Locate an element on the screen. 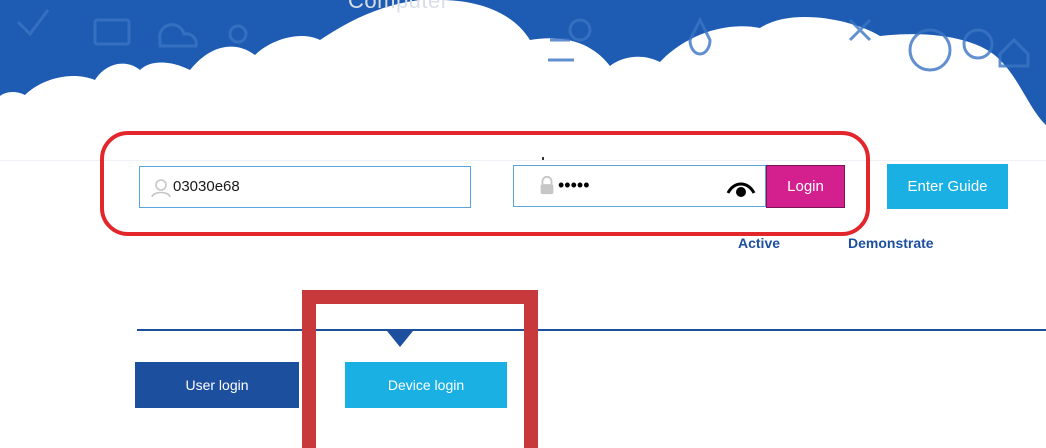 Image resolution: width=1046 pixels, height=448 pixels. tab-user-login: User login is located at coordinates (217, 385).